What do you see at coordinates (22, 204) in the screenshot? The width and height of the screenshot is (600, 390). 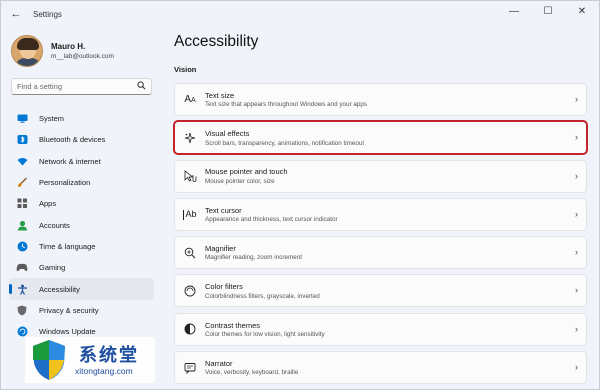 I see `apps-icon` at bounding box center [22, 204].